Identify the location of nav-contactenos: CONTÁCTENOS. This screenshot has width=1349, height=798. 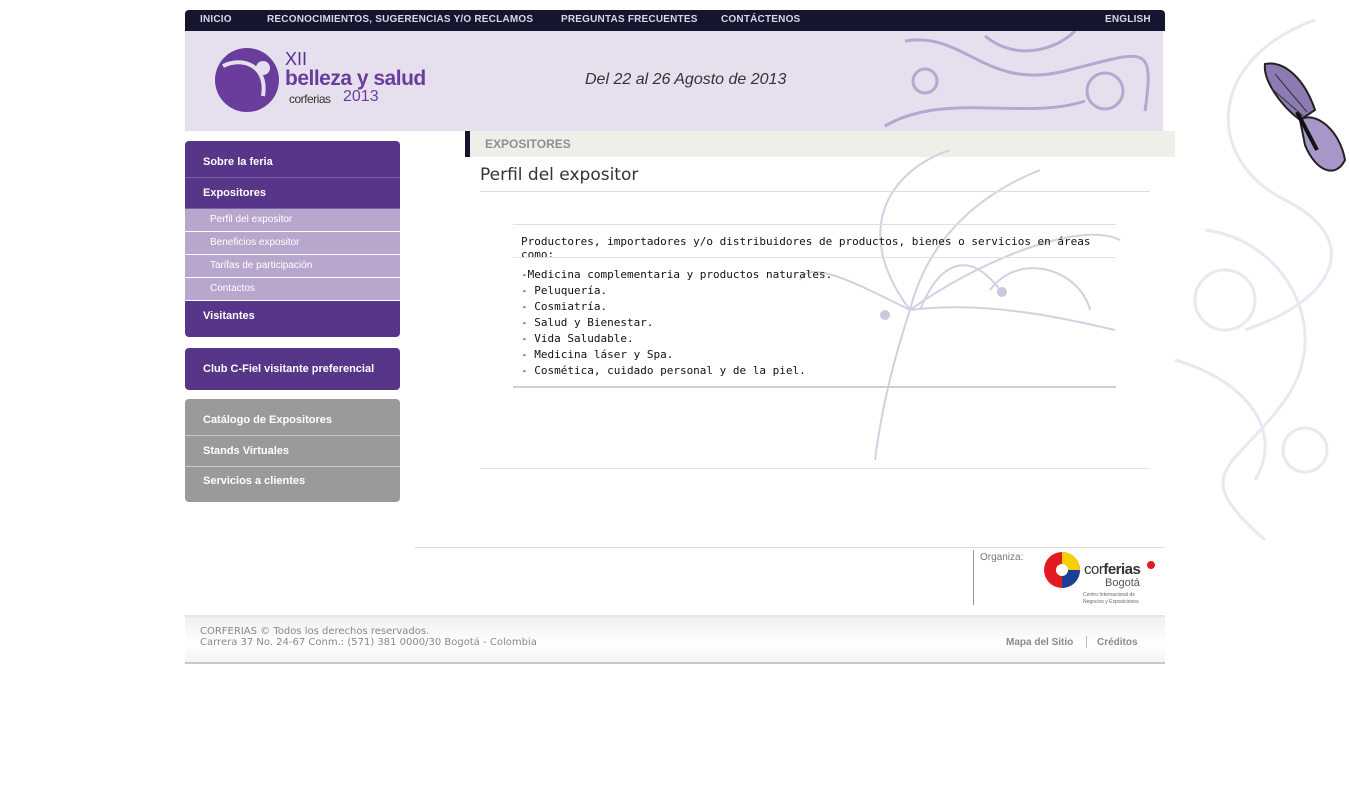
(760, 19).